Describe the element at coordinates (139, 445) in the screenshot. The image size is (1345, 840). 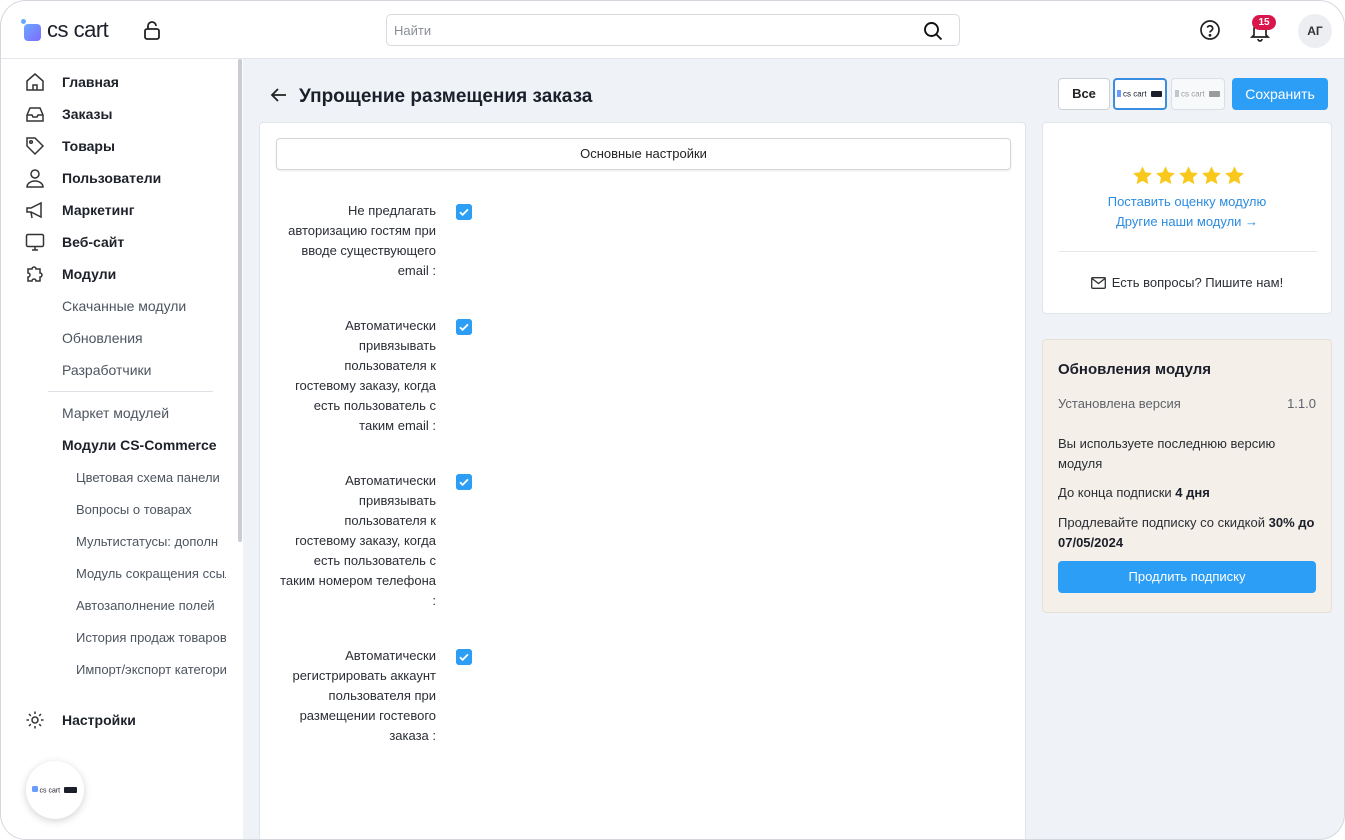
I see `sidebar-sub-cs-commerce: Модули CS-Commerce` at that location.